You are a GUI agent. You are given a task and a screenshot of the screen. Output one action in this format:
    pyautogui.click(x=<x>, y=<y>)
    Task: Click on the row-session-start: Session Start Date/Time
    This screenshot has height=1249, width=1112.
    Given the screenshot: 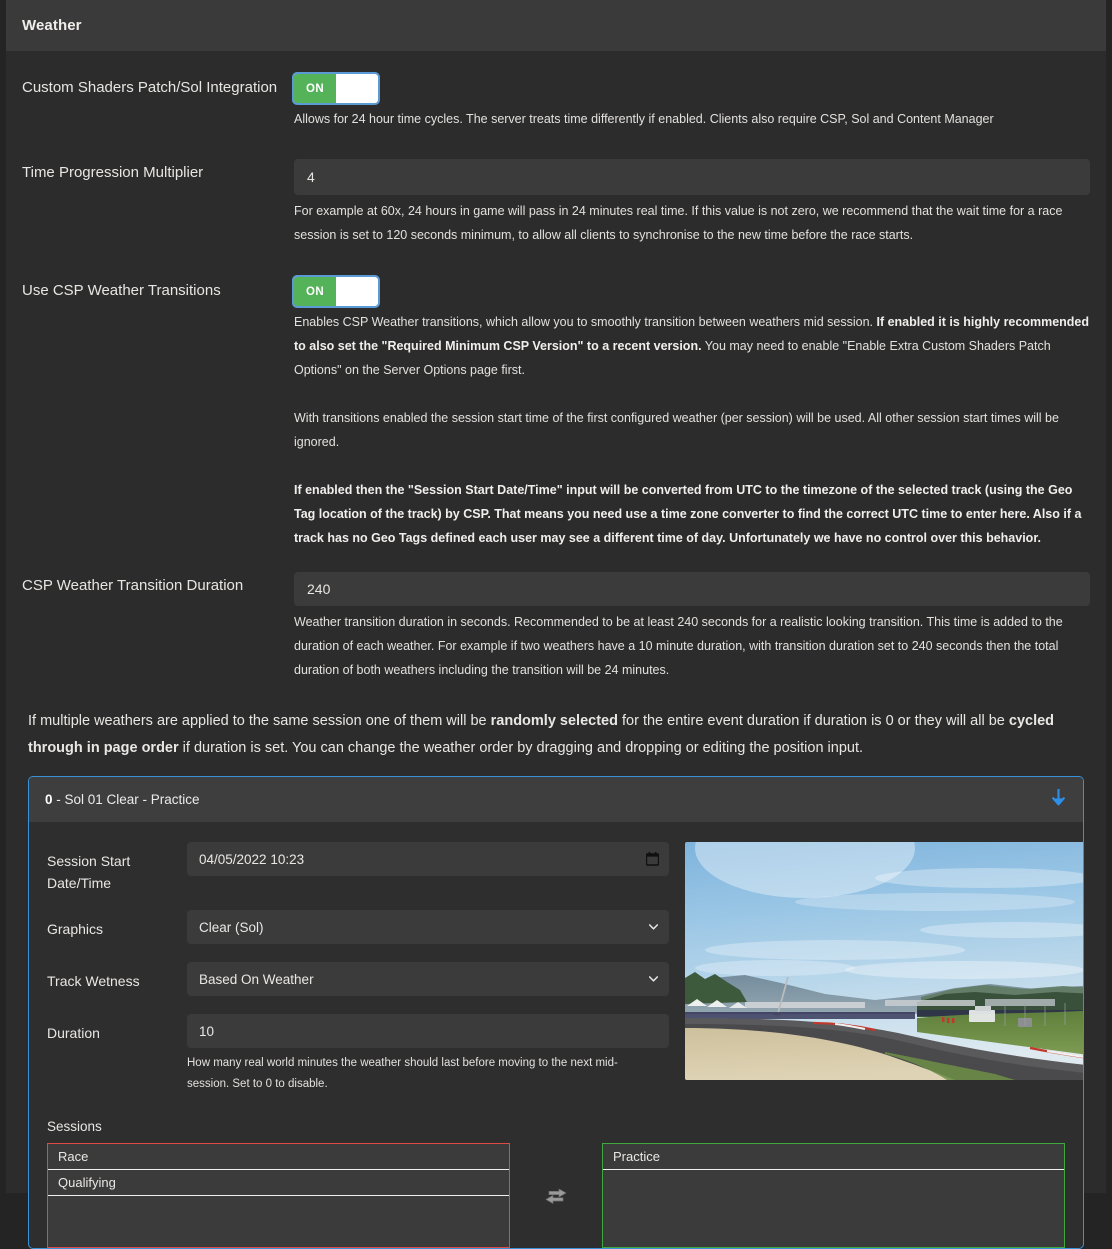 What is the action you would take?
    pyautogui.click(x=358, y=868)
    